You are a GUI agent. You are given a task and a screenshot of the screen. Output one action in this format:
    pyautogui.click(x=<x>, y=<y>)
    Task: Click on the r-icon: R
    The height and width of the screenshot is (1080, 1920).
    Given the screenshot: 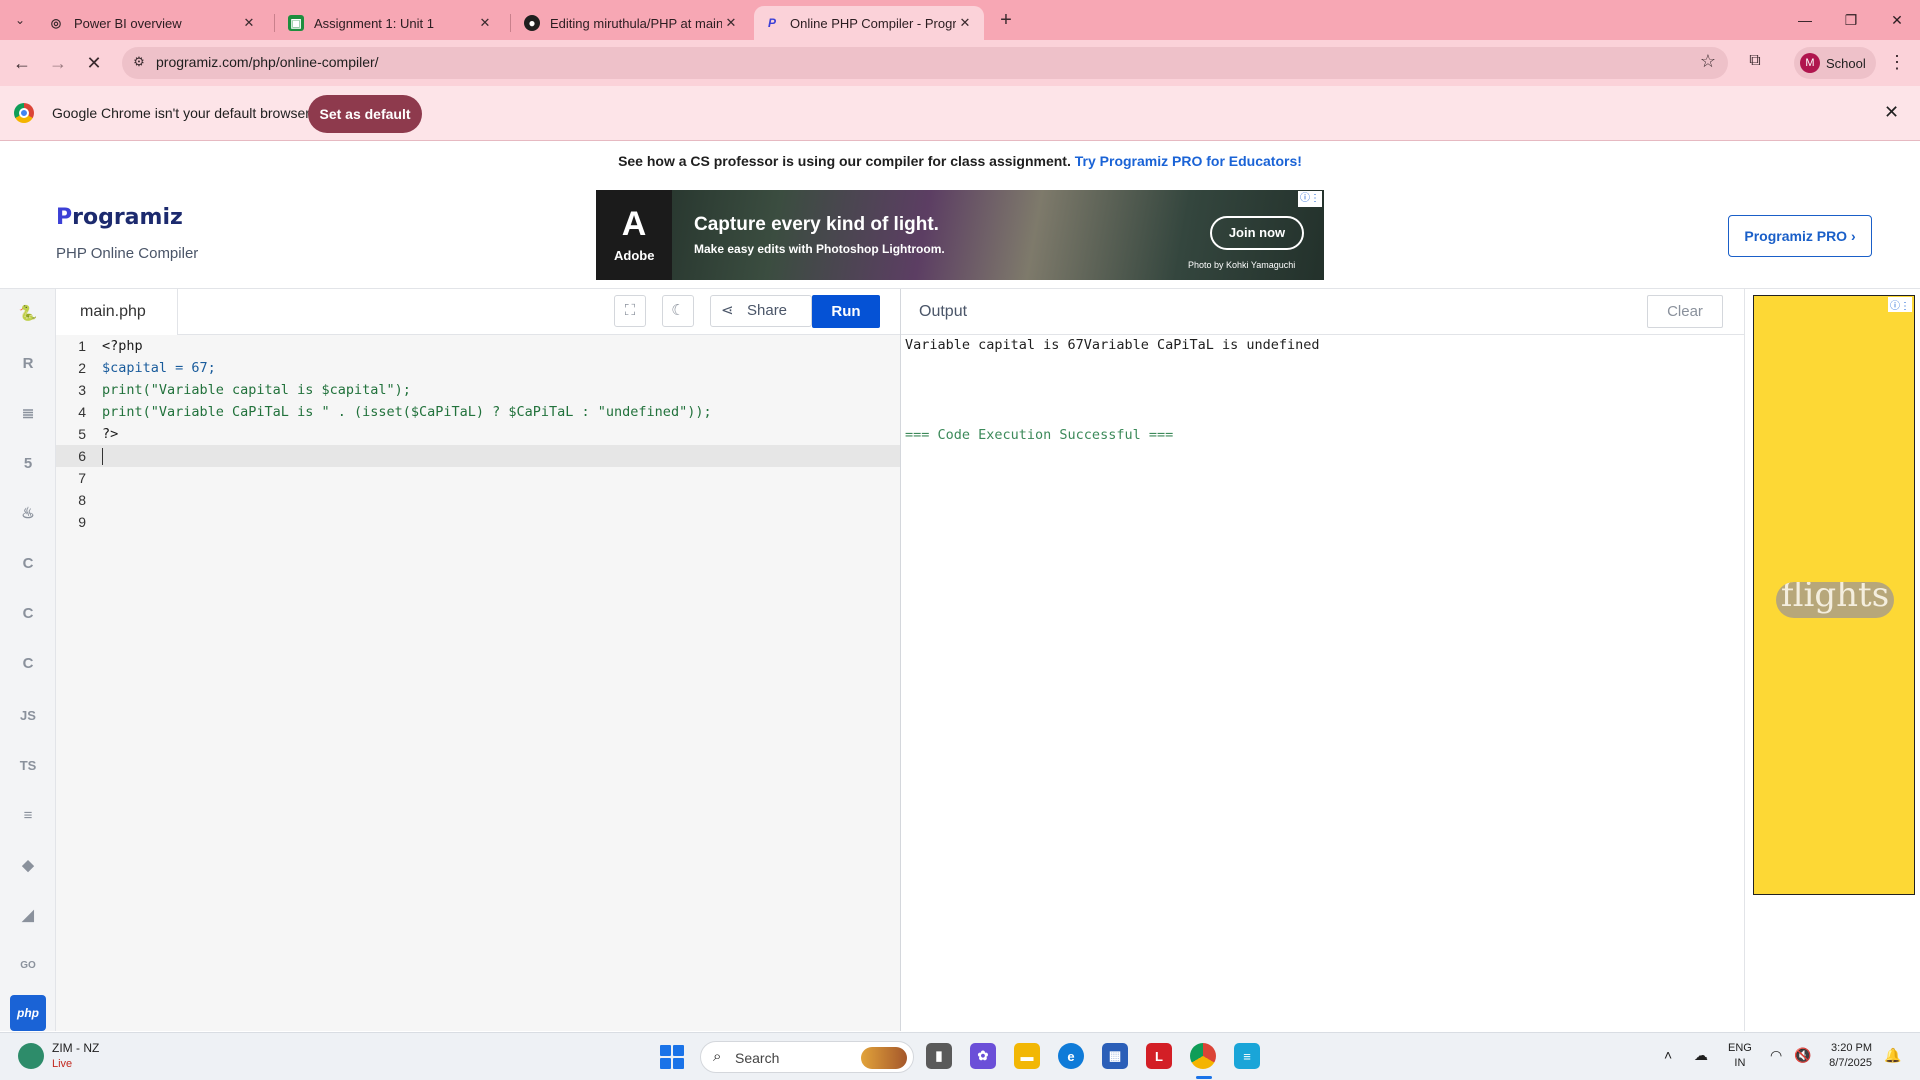 What is the action you would take?
    pyautogui.click(x=28, y=363)
    